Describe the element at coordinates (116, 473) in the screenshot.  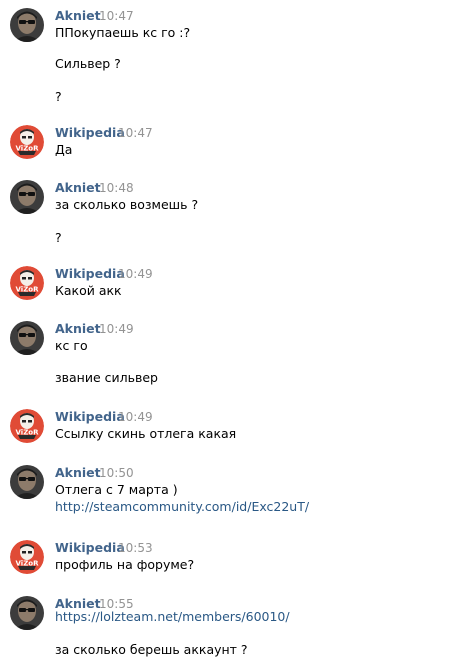
I see `message-time: 10:50` at that location.